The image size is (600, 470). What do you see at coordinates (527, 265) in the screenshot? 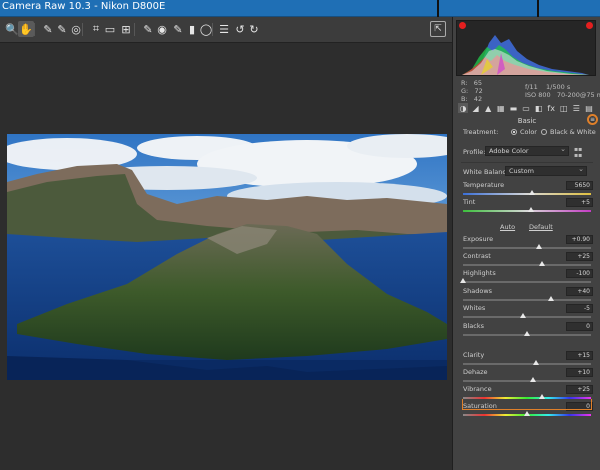
I see `contrast-slider-track` at bounding box center [527, 265].